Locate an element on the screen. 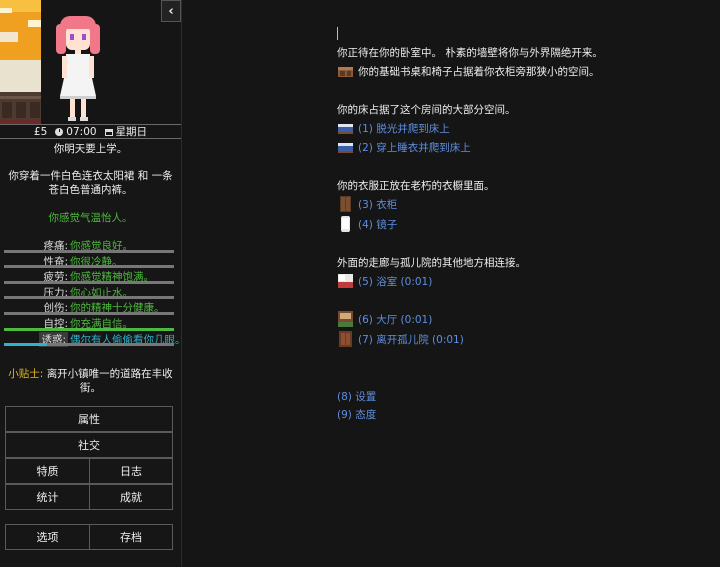 This screenshot has height=567, width=720. collapse-sidebar-button: ‹ is located at coordinates (171, 11).